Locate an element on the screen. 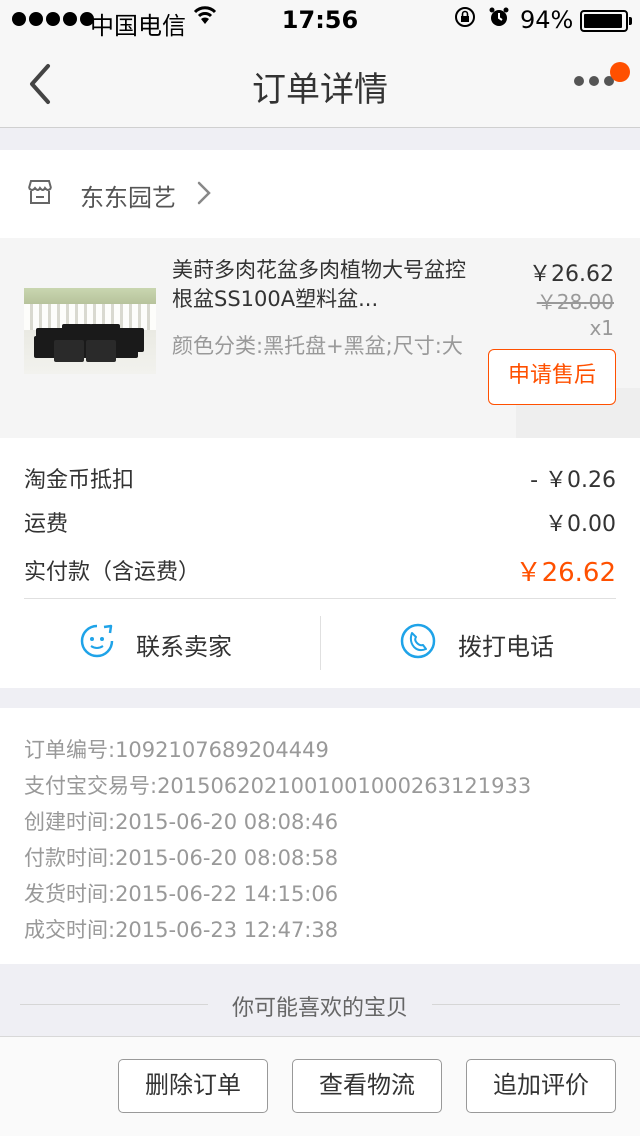 The height and width of the screenshot is (1136, 640). product-spec: 颜色分类:黑托盘+黑盆;尺寸:大 is located at coordinates (317, 346).